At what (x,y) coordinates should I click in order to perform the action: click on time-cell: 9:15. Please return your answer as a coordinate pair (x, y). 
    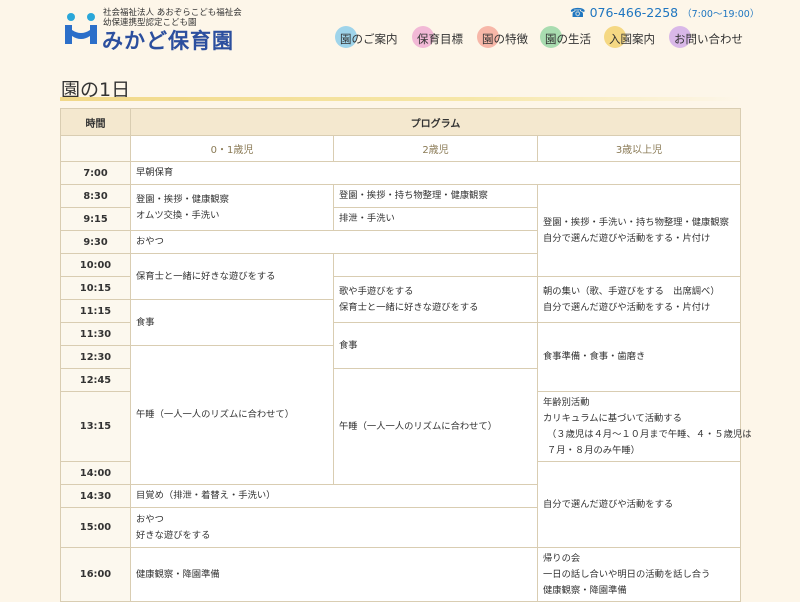
    Looking at the image, I should click on (95, 219).